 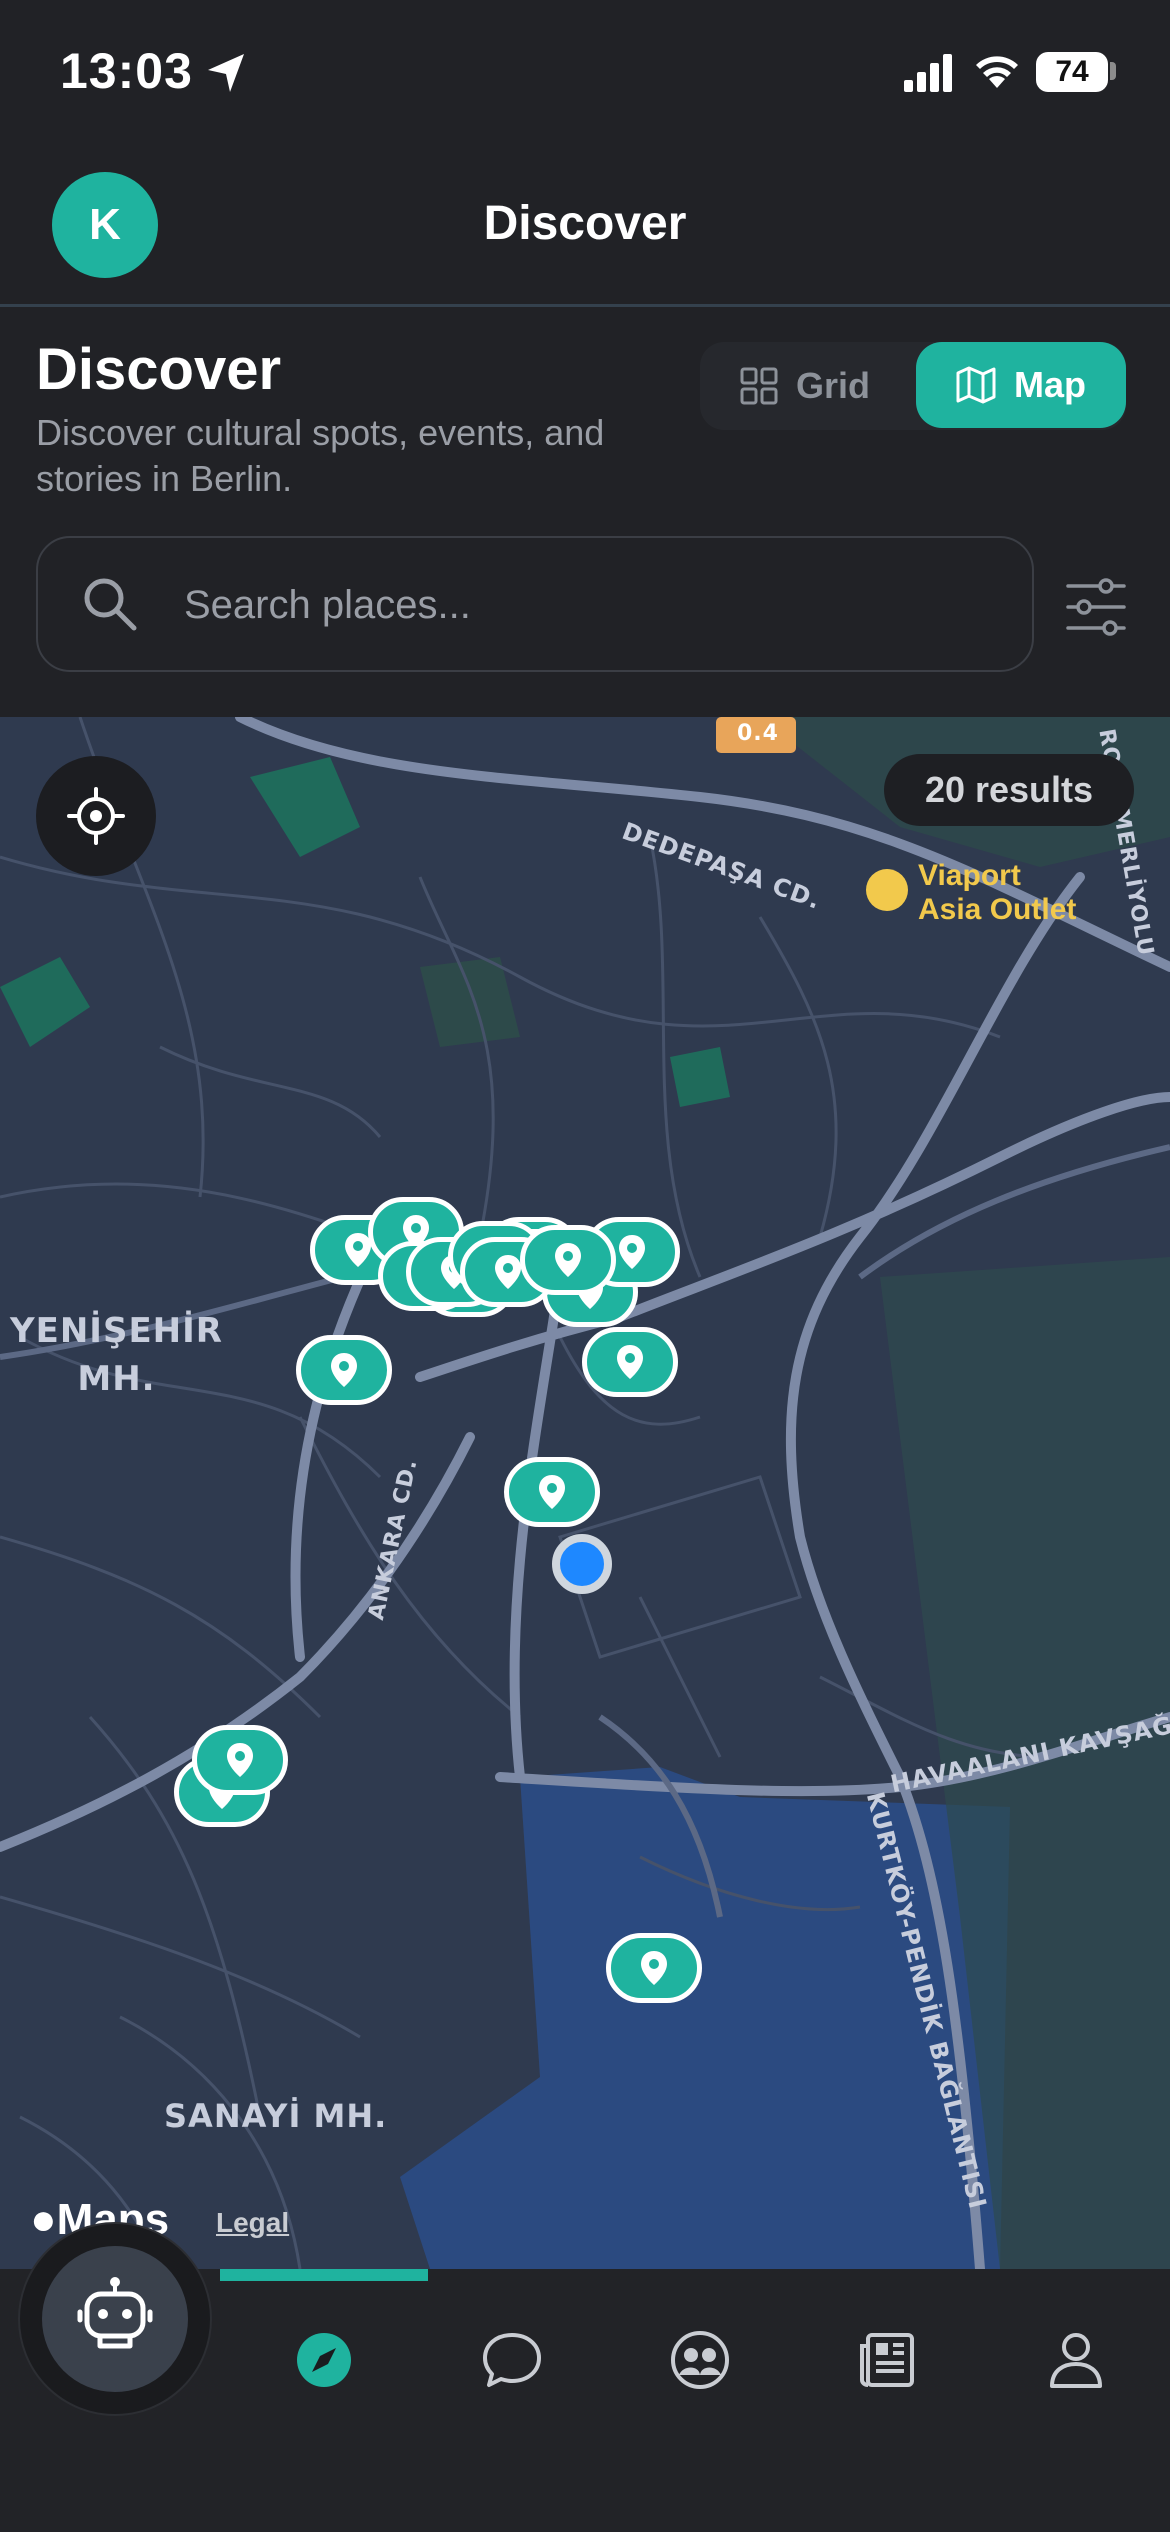 What do you see at coordinates (594, 605) in the screenshot?
I see `search-input` at bounding box center [594, 605].